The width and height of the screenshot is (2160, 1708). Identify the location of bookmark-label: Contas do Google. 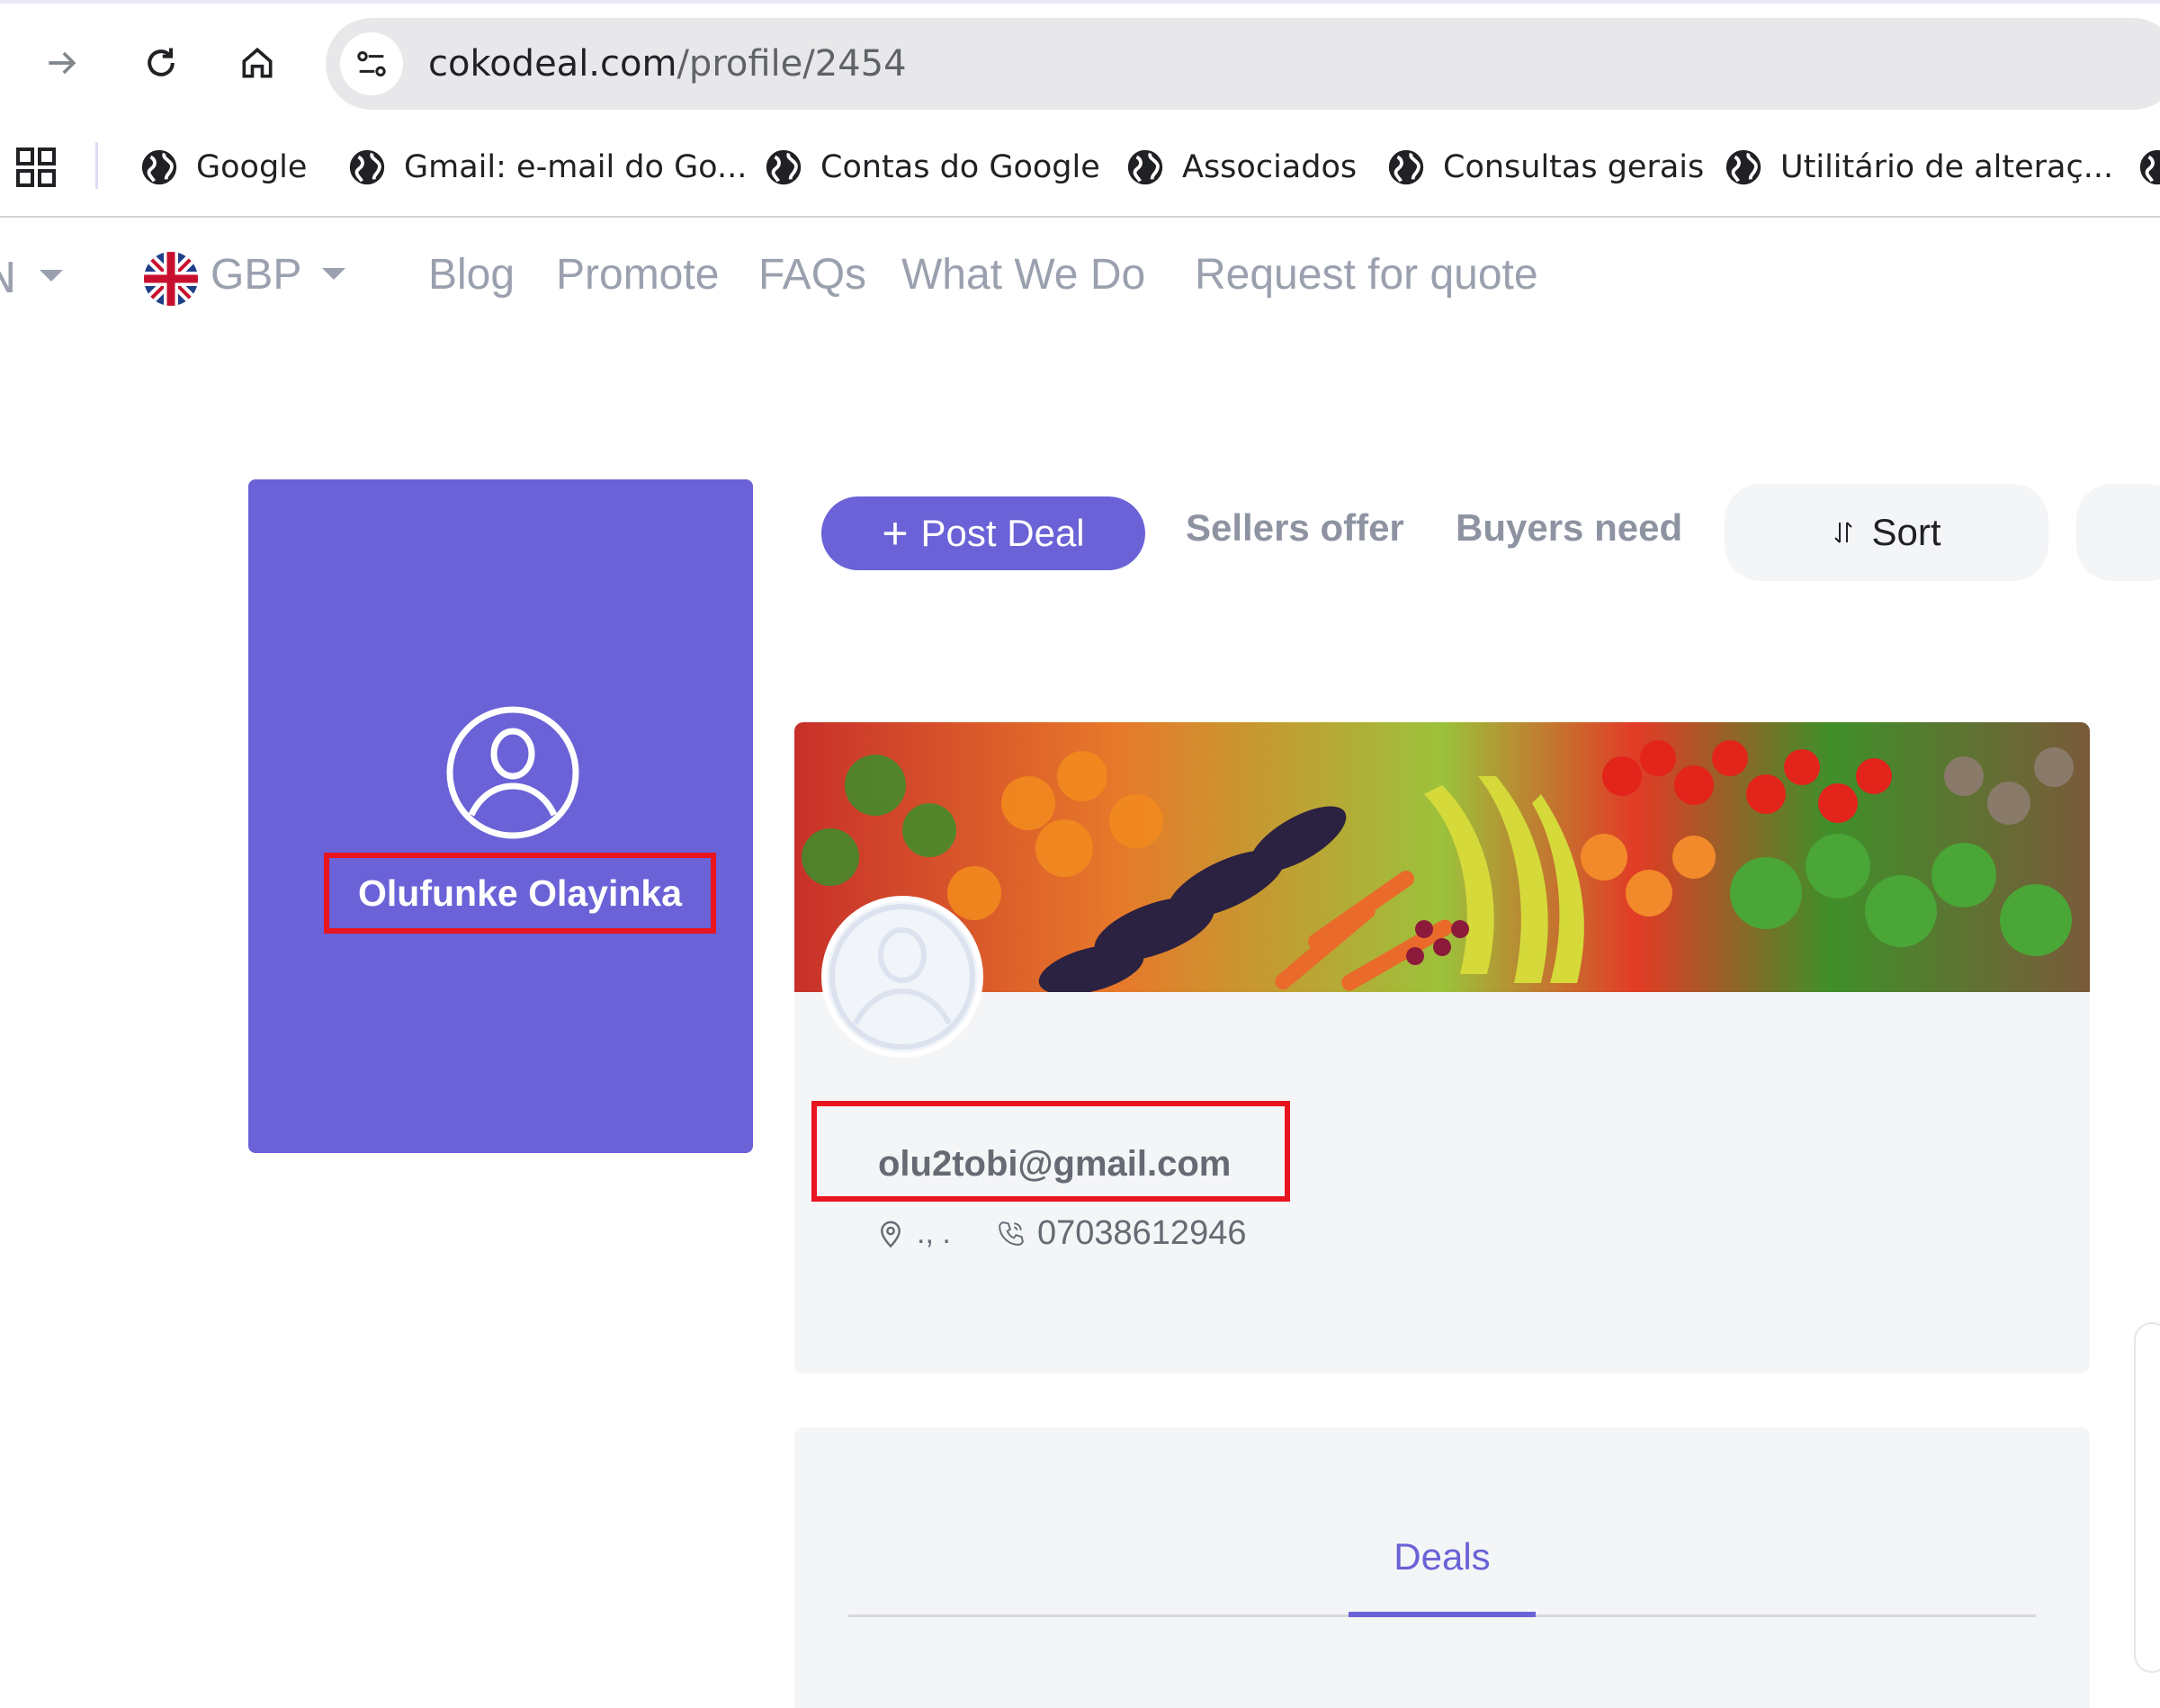
(960, 167).